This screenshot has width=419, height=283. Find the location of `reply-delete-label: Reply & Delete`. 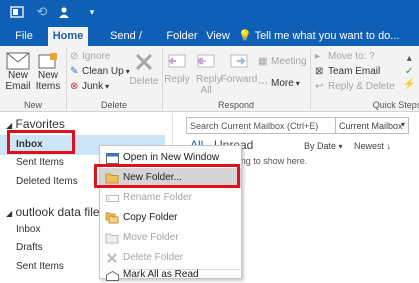

reply-delete-label: Reply & Delete is located at coordinates (361, 86).